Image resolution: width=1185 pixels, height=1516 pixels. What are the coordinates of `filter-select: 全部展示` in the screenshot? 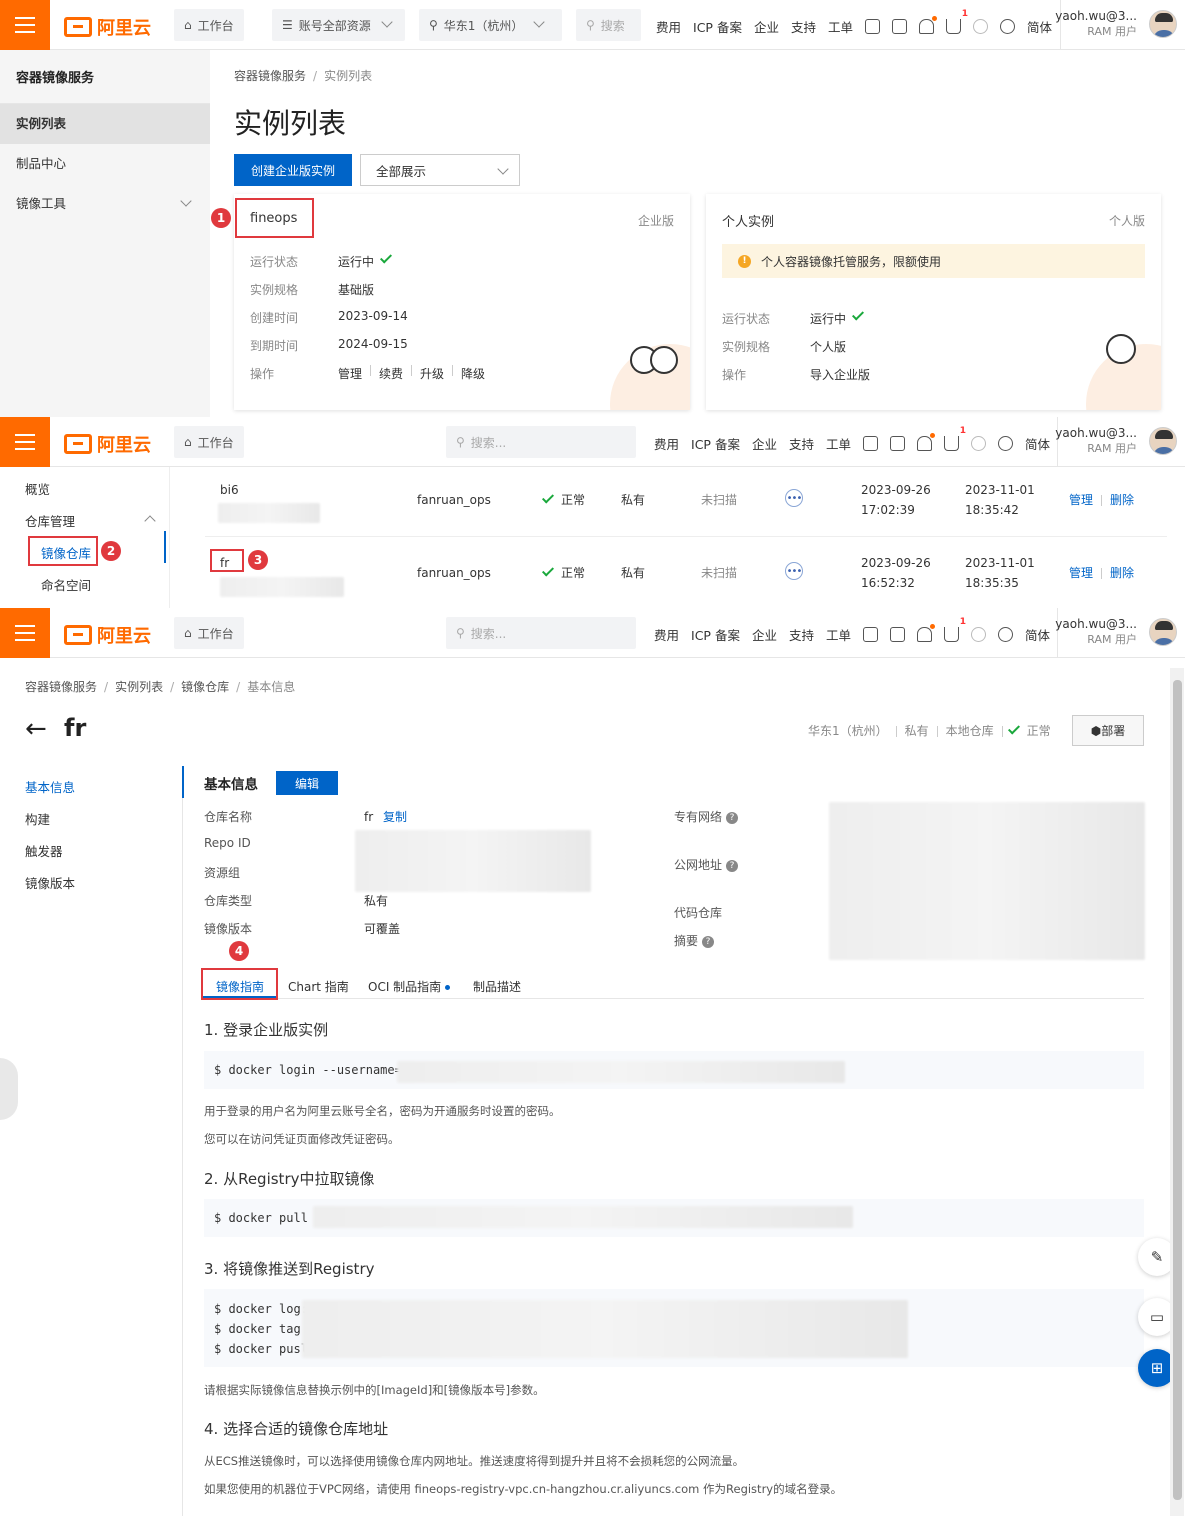 It's located at (440, 170).